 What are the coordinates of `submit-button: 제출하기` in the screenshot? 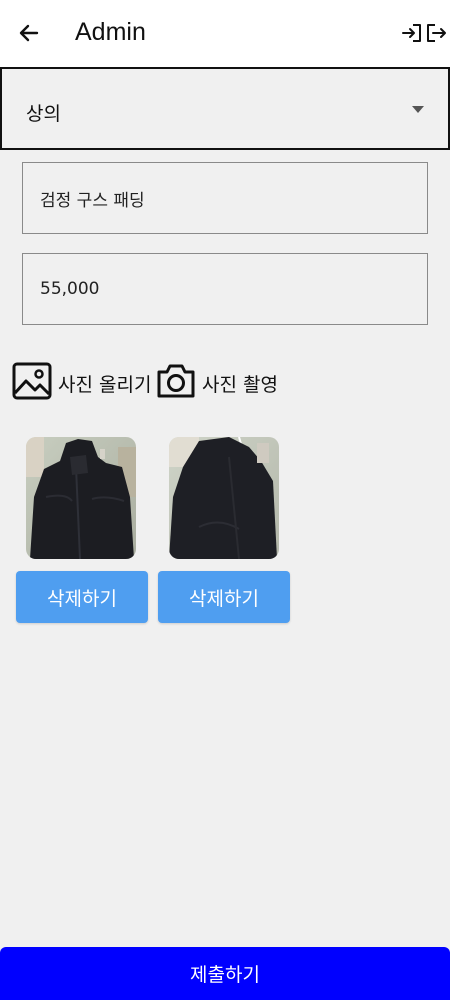 It's located at (225, 973).